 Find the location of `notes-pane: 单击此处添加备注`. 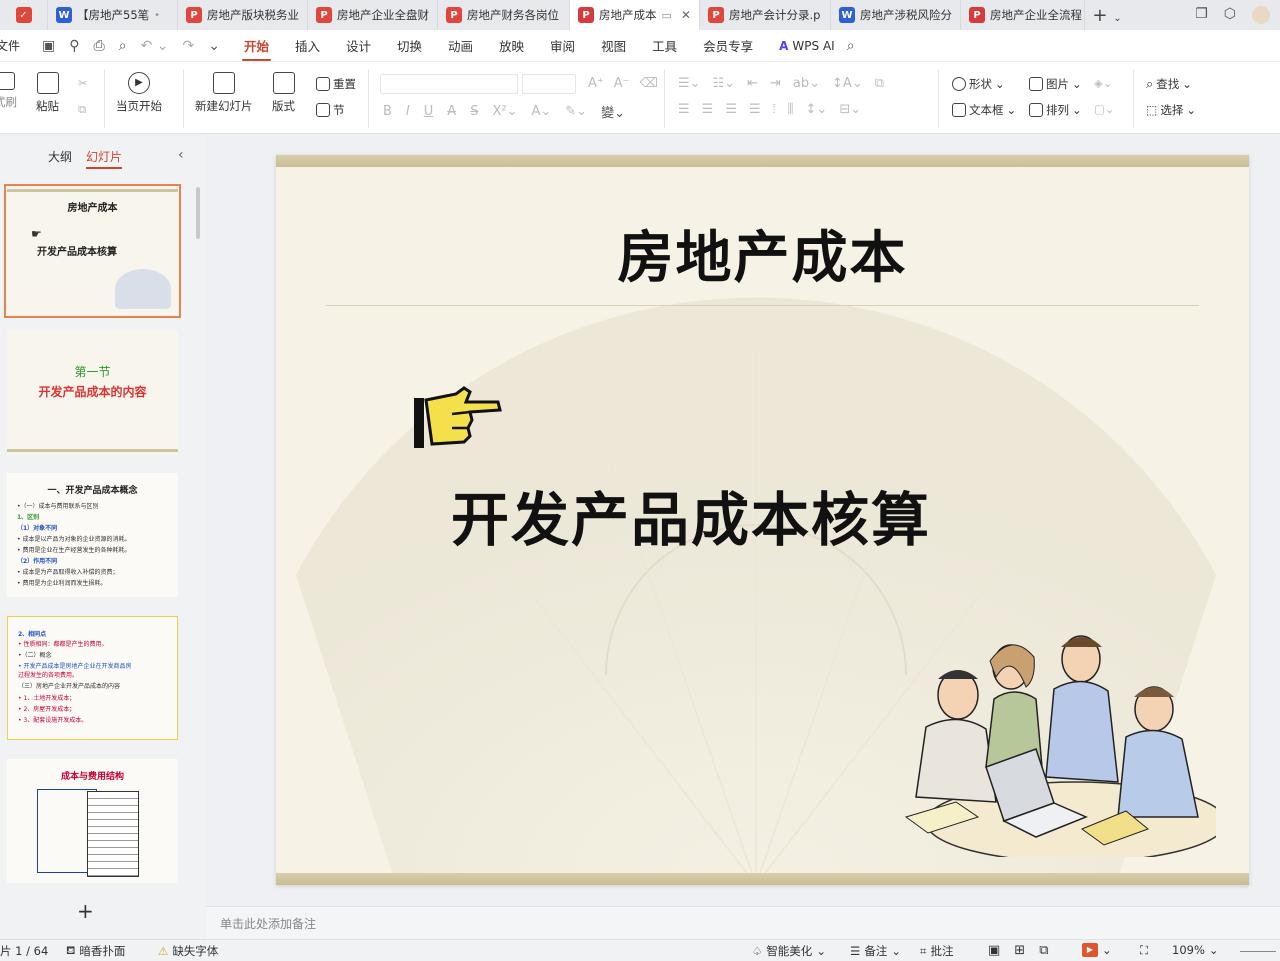

notes-pane: 单击此处添加备注 is located at coordinates (743, 922).